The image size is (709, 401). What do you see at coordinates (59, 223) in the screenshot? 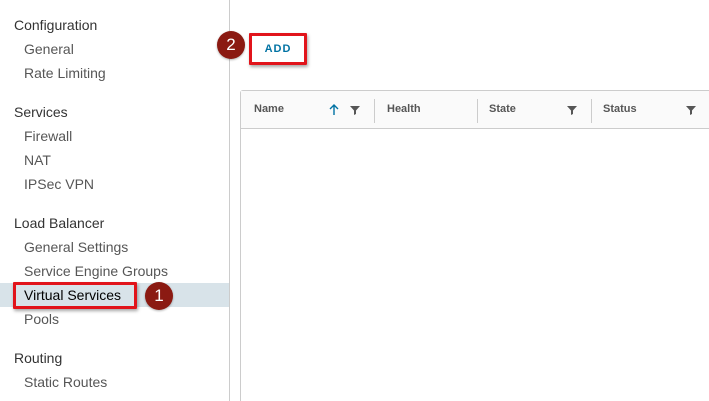
I see `section-title-load-balancer: Load Balancer` at bounding box center [59, 223].